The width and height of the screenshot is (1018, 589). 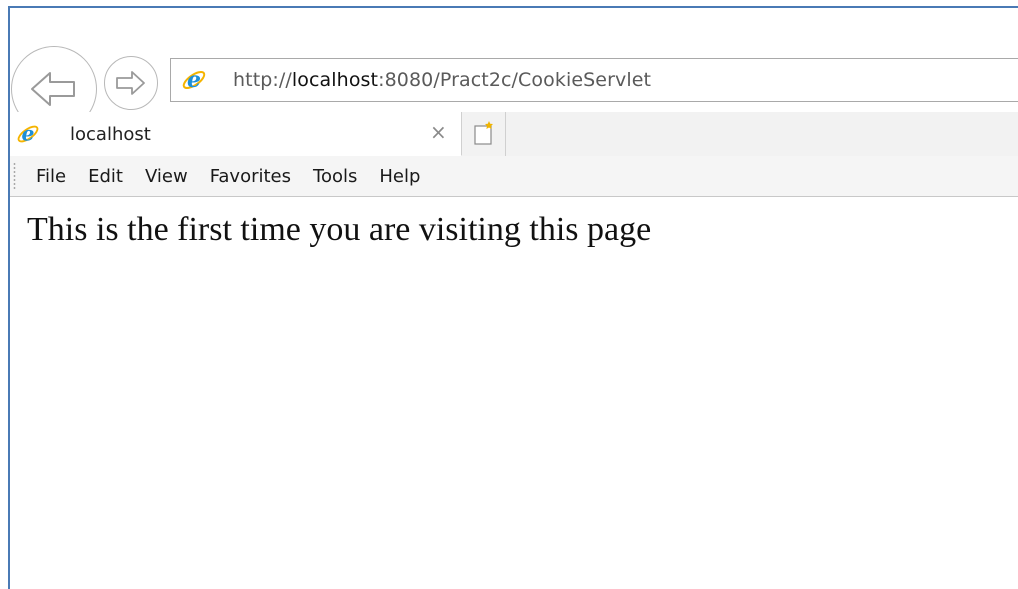 What do you see at coordinates (51, 176) in the screenshot?
I see `menu-file: File` at bounding box center [51, 176].